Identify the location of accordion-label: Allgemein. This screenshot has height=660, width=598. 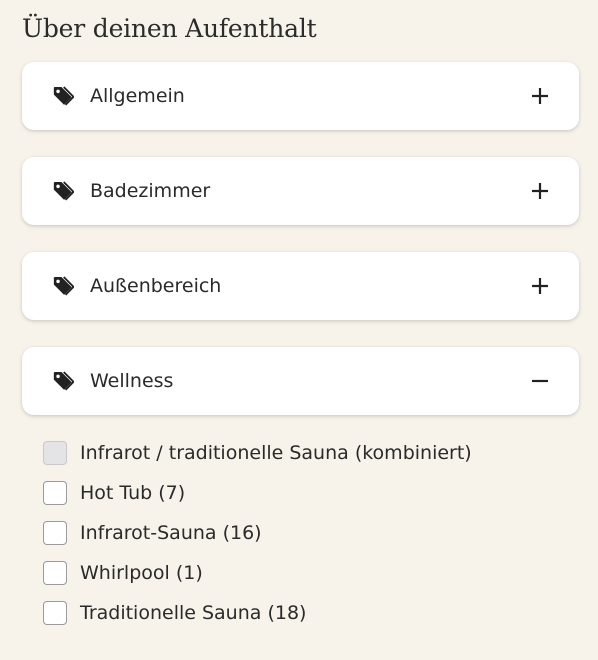
(137, 96).